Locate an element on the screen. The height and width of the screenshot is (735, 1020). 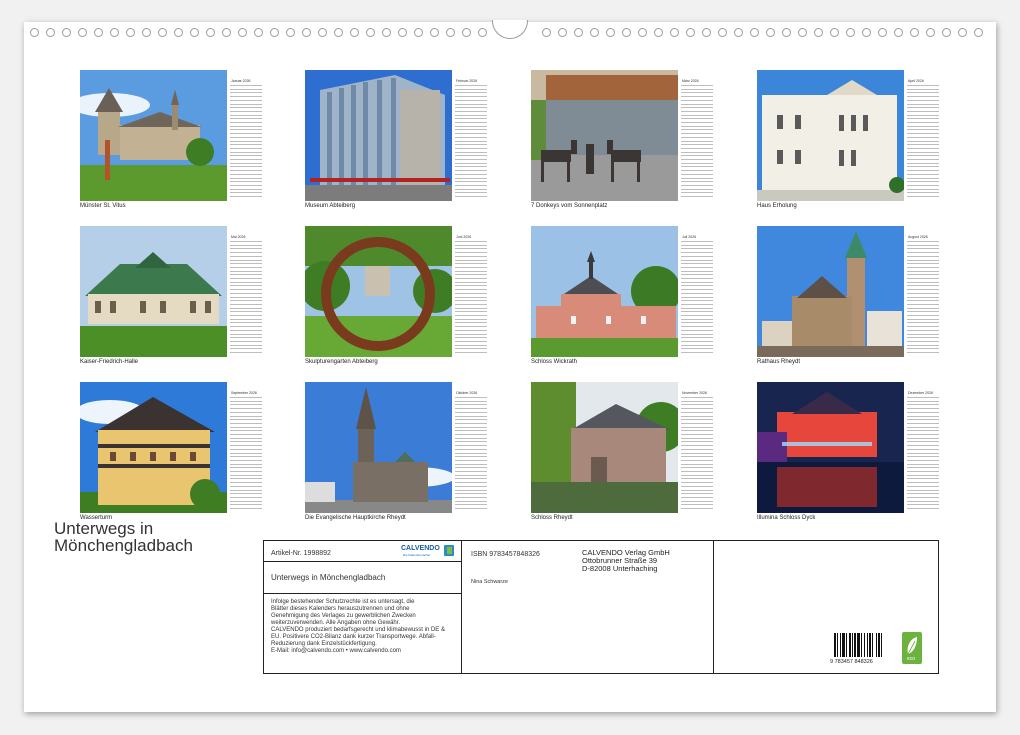
month-label: Dezember 2026 is located at coordinates (920, 393).